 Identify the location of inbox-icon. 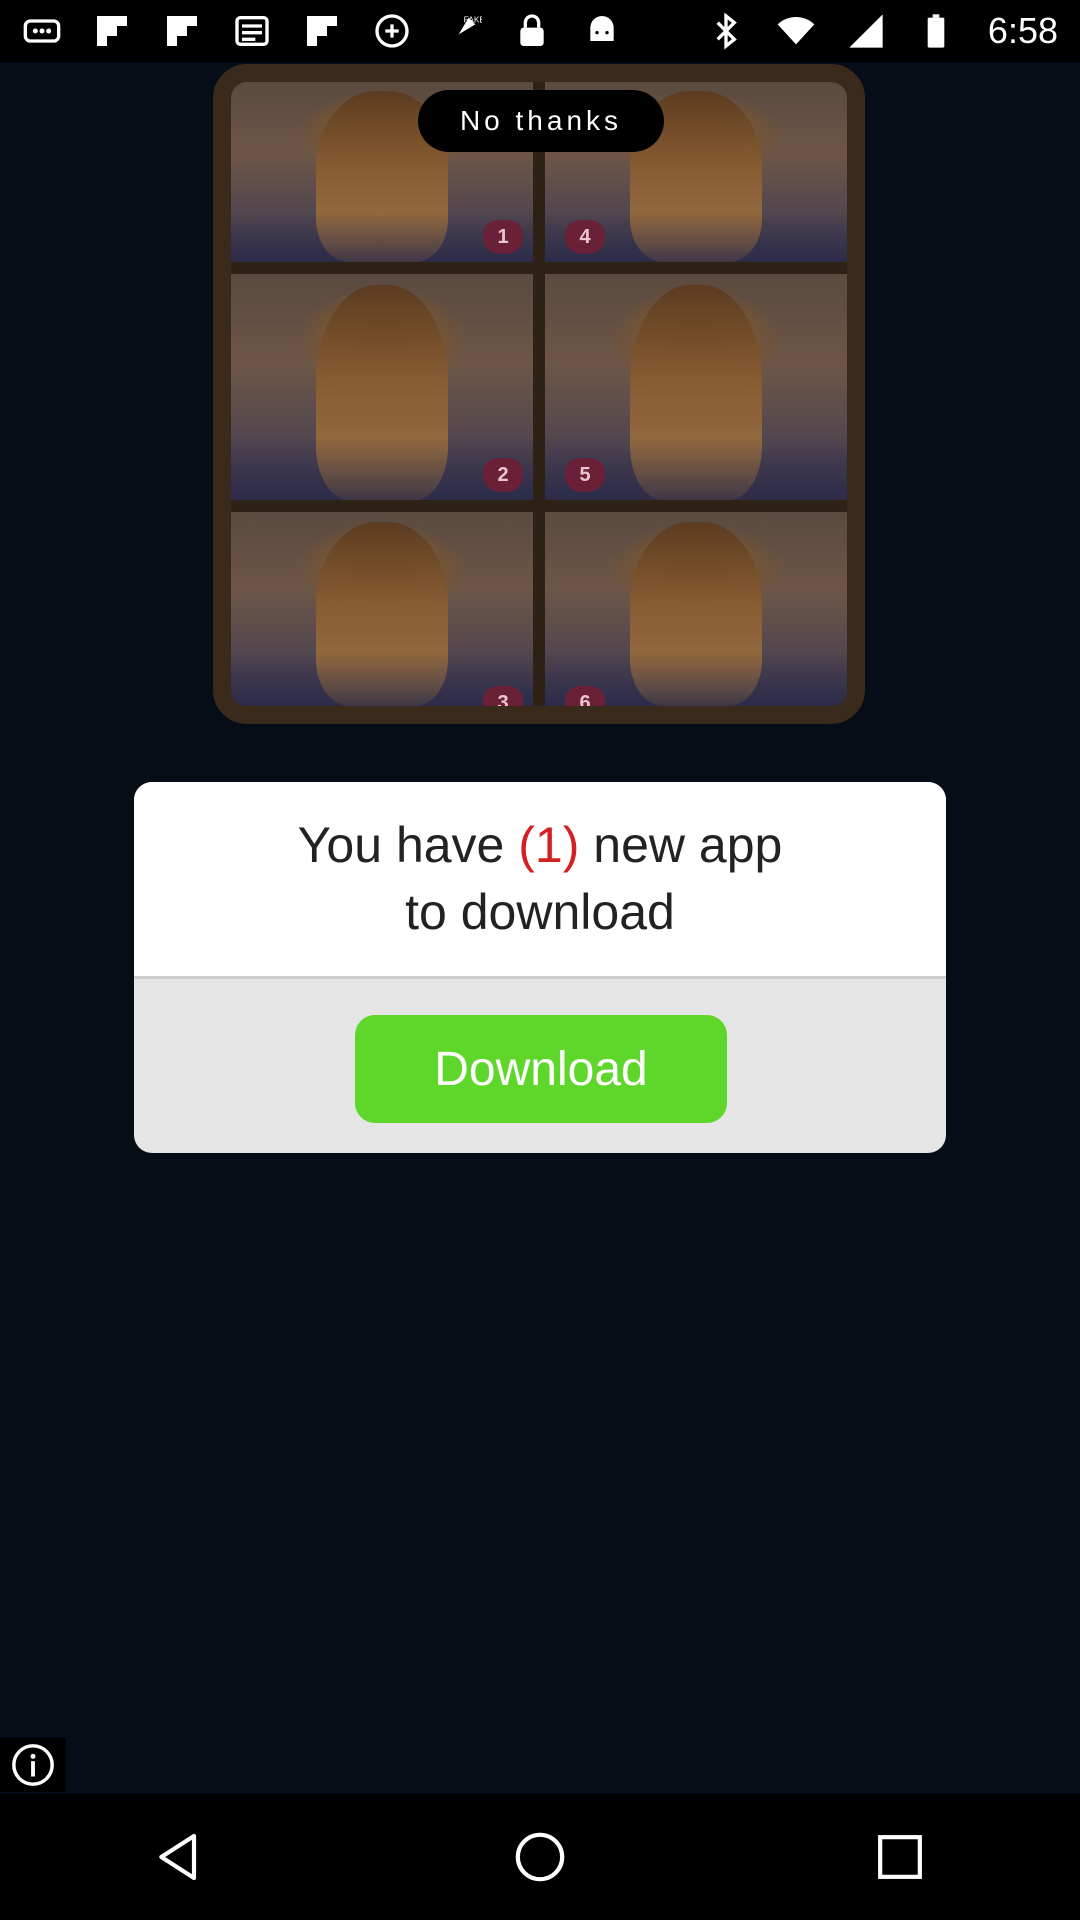
(252, 31).